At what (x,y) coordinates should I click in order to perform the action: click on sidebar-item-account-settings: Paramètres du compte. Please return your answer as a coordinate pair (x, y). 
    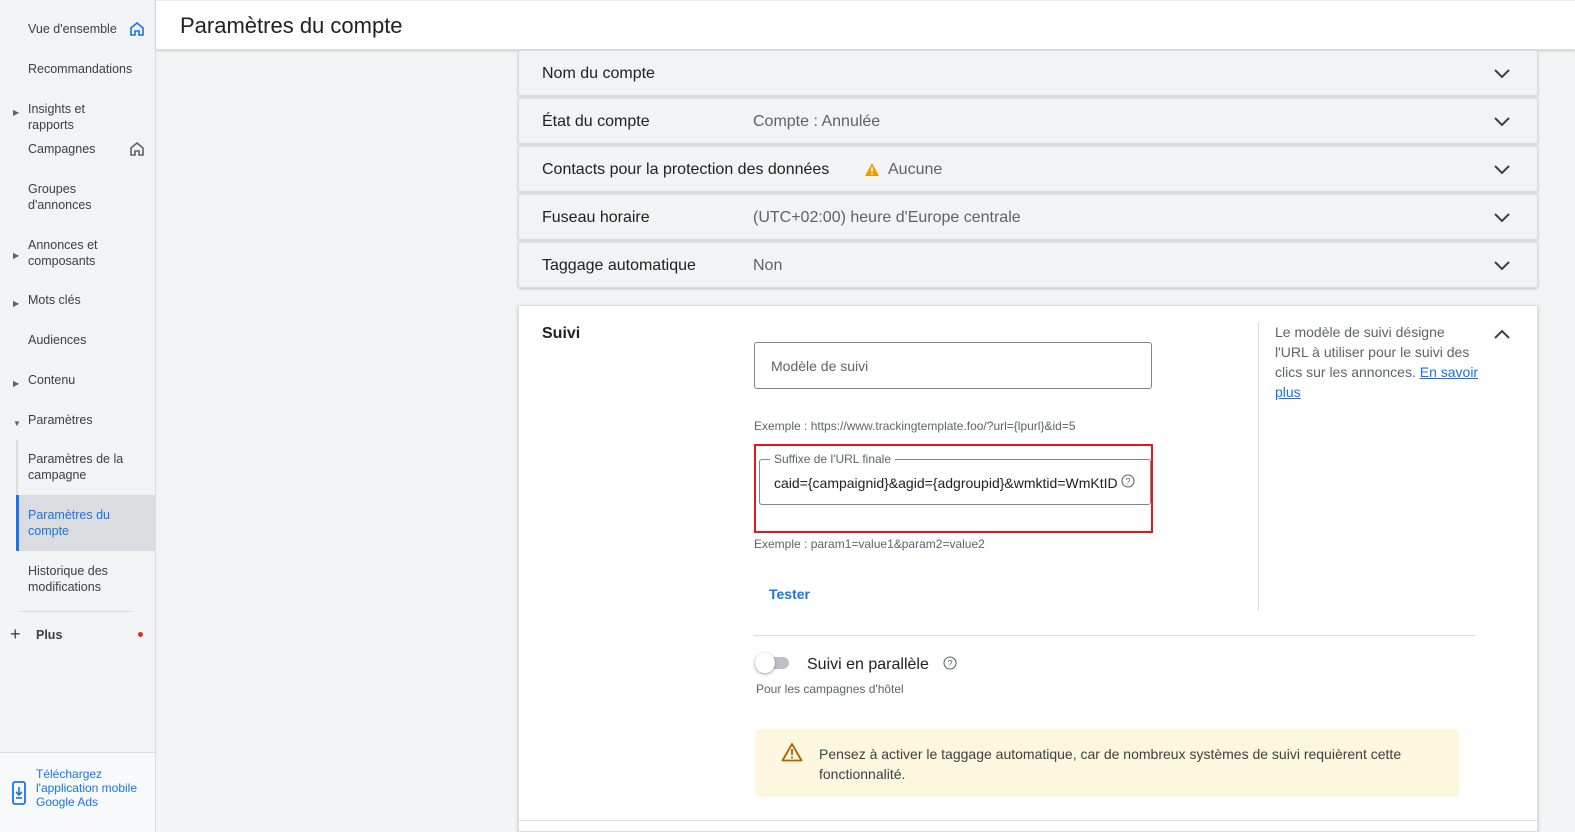
    Looking at the image, I should click on (77, 525).